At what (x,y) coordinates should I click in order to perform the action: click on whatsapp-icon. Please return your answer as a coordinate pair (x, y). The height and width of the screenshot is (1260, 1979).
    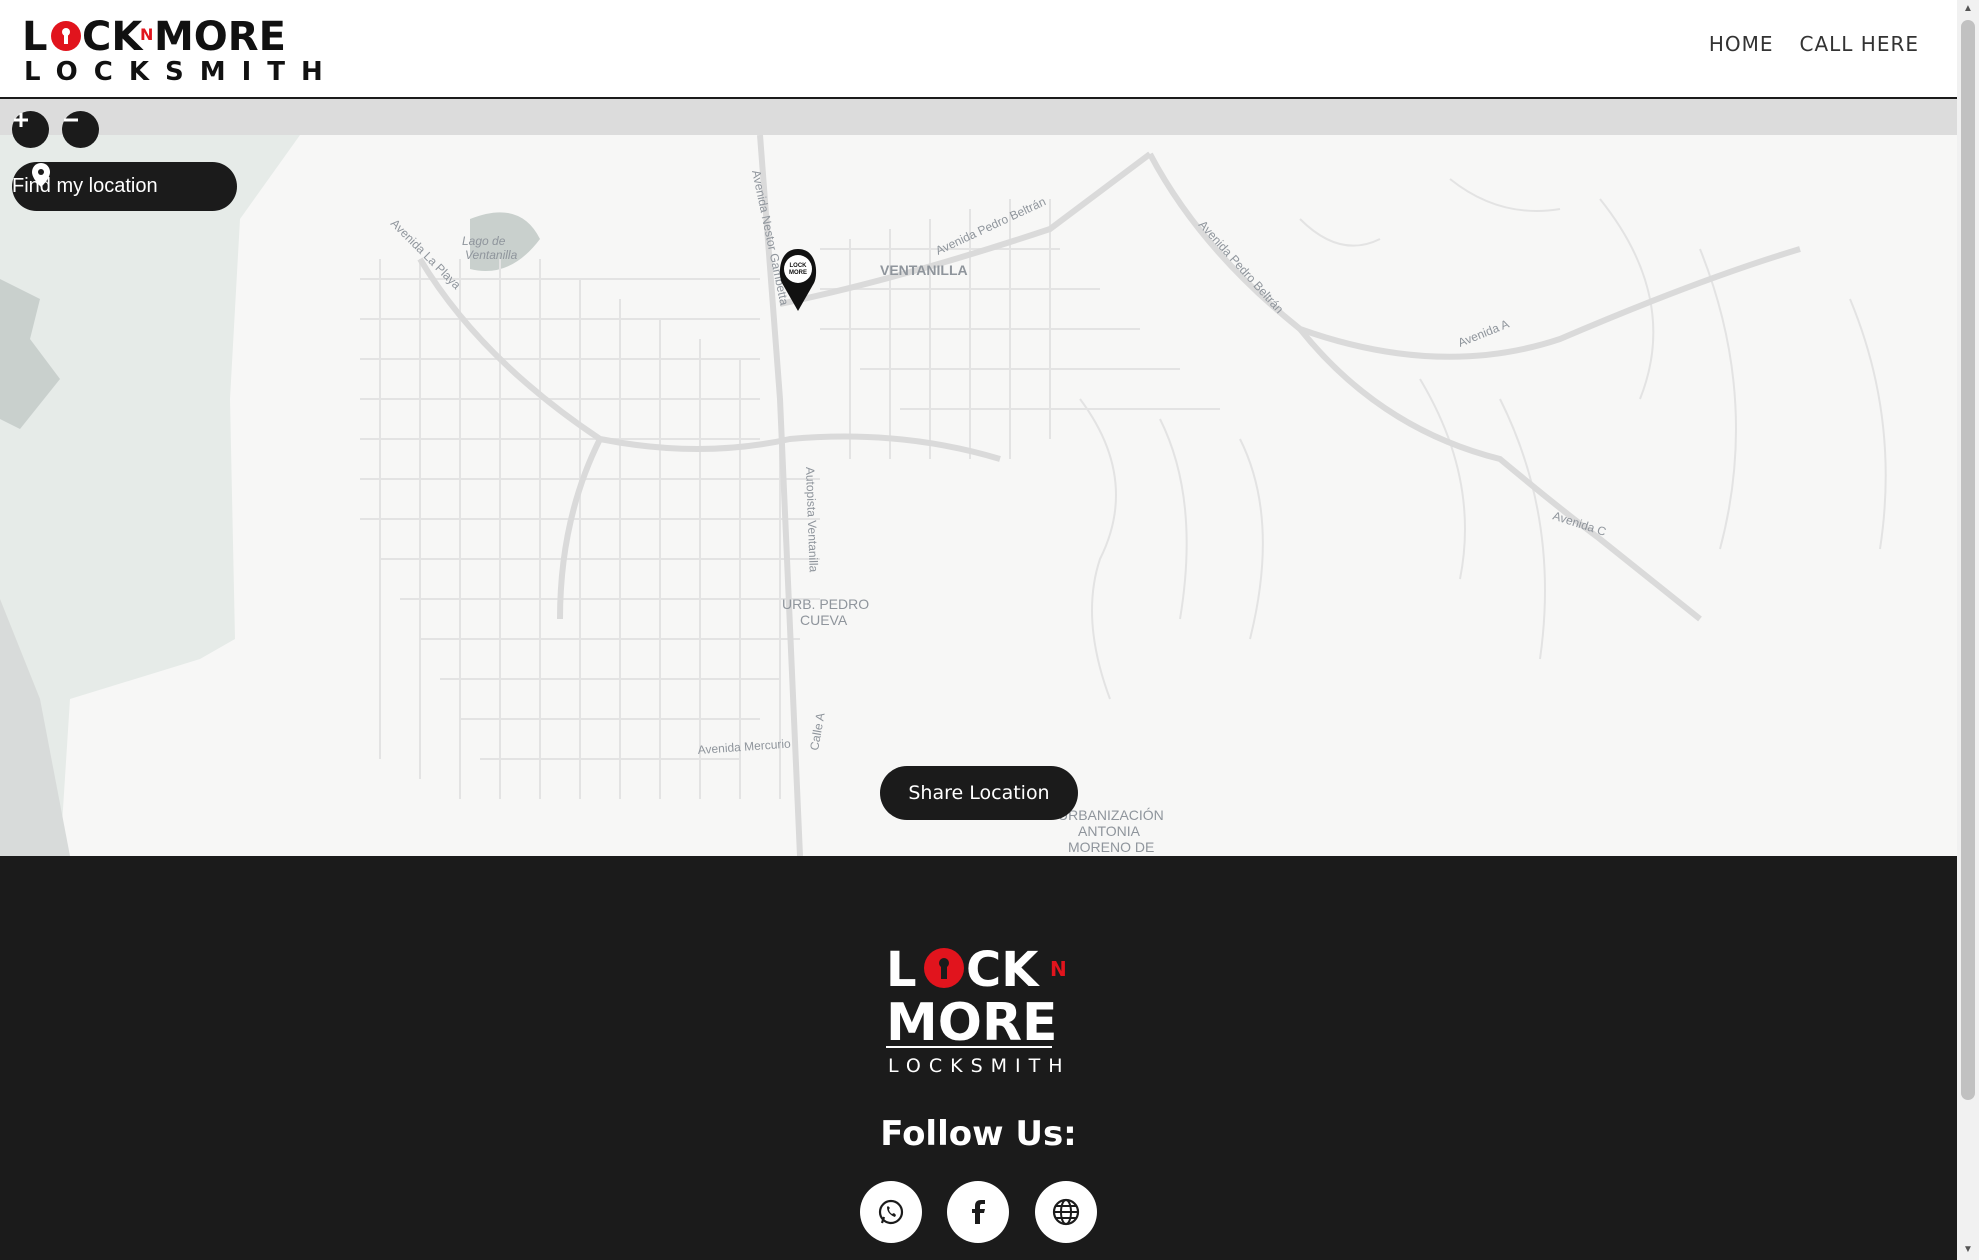
    Looking at the image, I should click on (891, 1212).